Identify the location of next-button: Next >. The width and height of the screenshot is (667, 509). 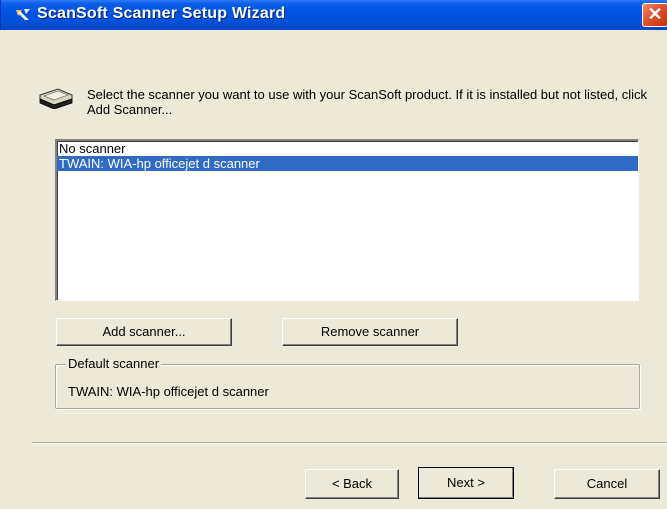
(466, 483).